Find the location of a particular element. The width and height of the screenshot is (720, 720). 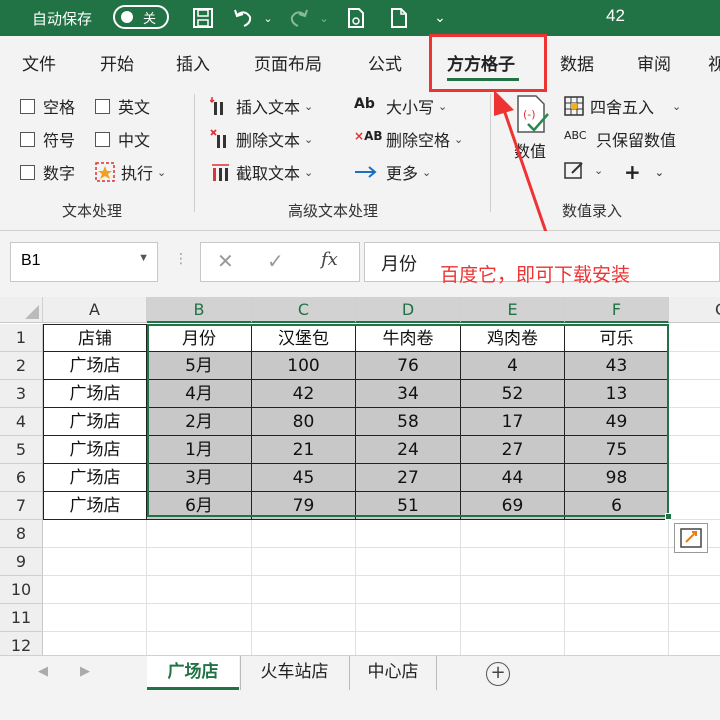

table-cell: 1月 is located at coordinates (199, 450).